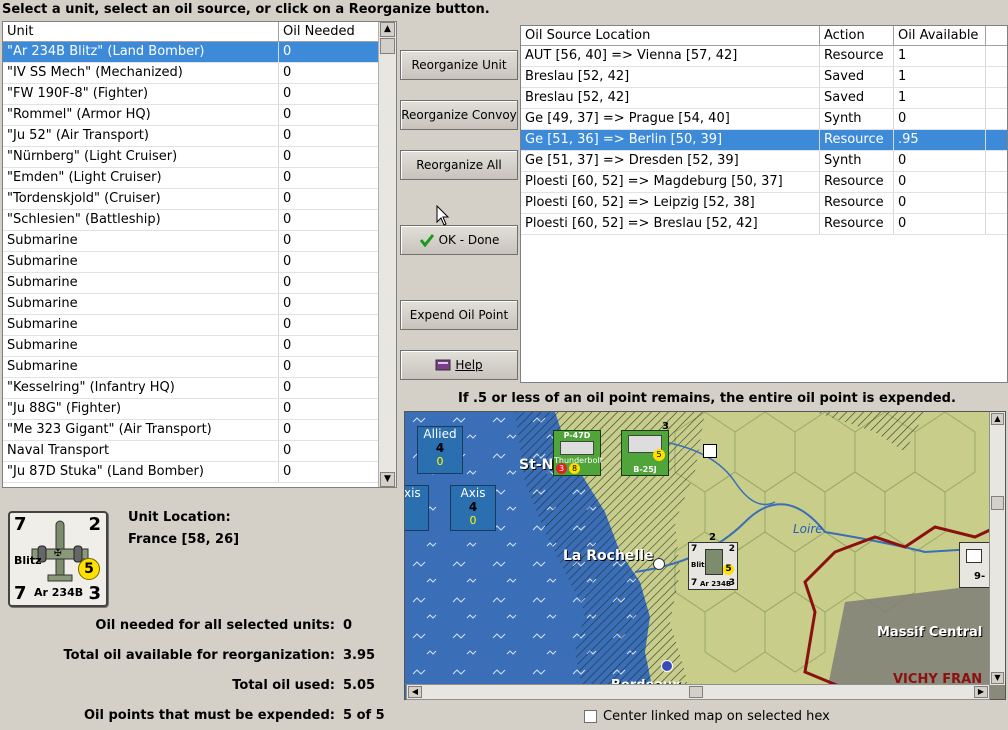 The height and width of the screenshot is (730, 1008). I want to click on ok-done-label: OK - Done, so click(469, 240).